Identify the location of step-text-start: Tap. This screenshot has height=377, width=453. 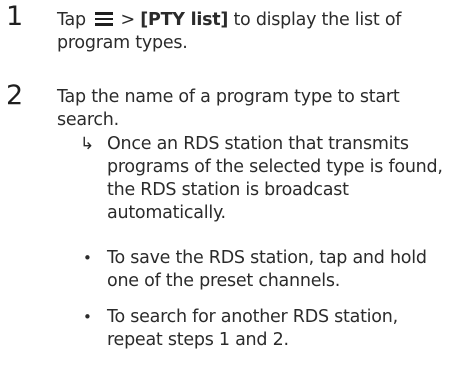
(71, 20).